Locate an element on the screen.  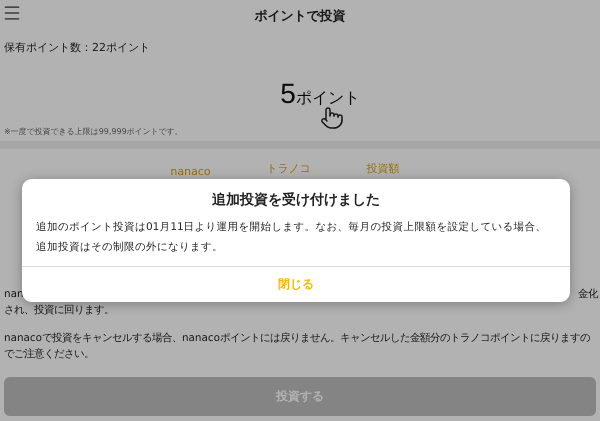
point-amount: 5ポイント is located at coordinates (320, 94).